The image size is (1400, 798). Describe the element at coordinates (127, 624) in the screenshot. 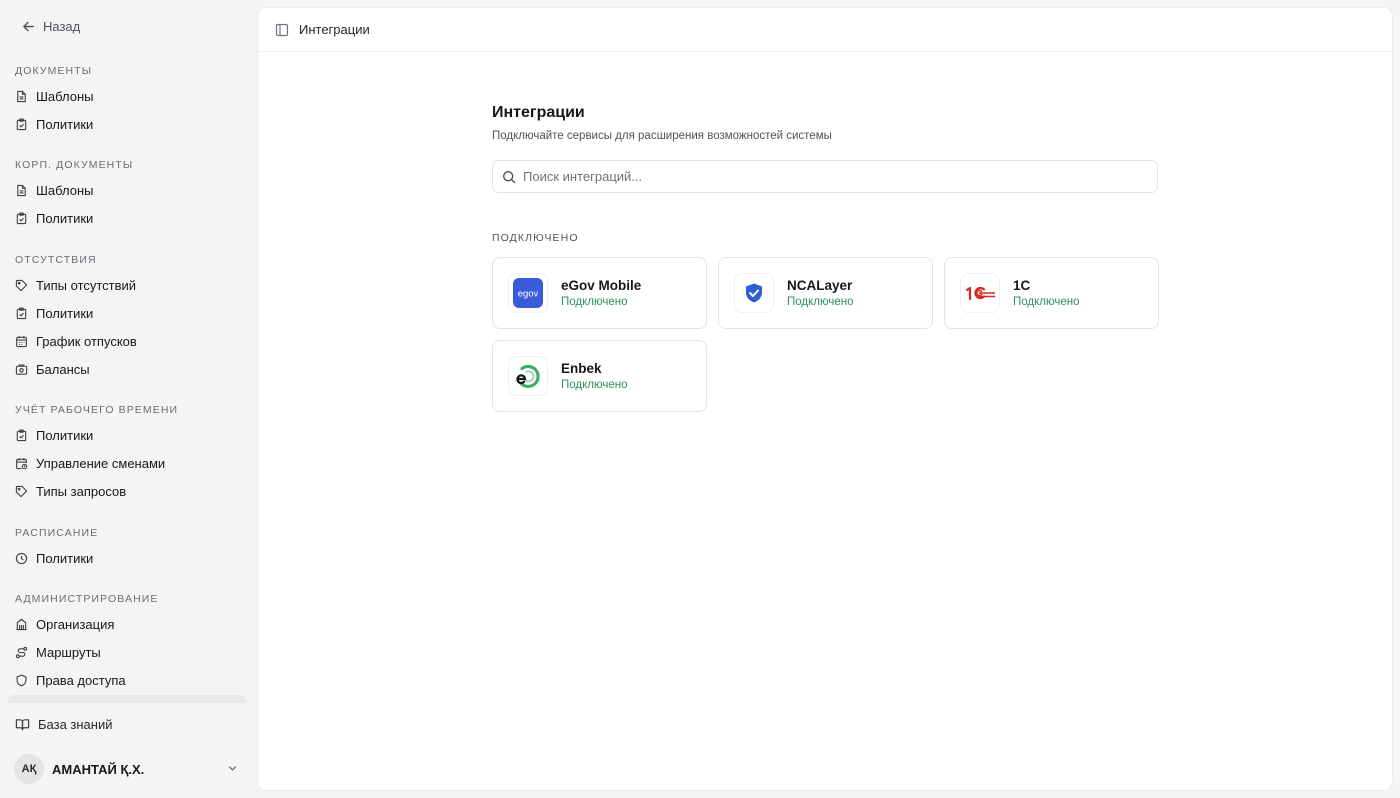

I see `sidebar-item-organization: Организация` at that location.